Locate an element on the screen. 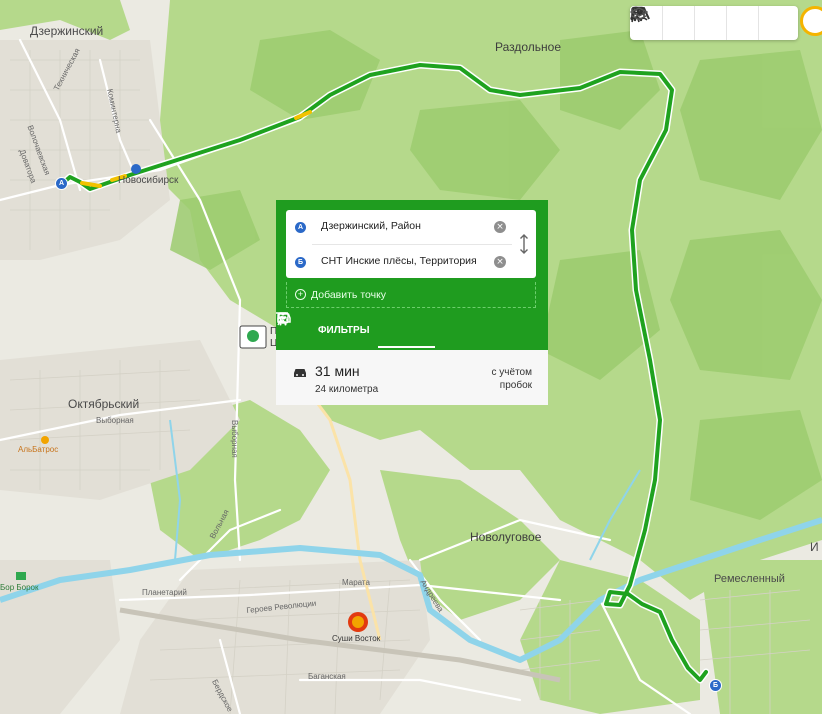 The width and height of the screenshot is (822, 714). route-filters-bar: ФИЛЬТРЫ is located at coordinates (412, 330).